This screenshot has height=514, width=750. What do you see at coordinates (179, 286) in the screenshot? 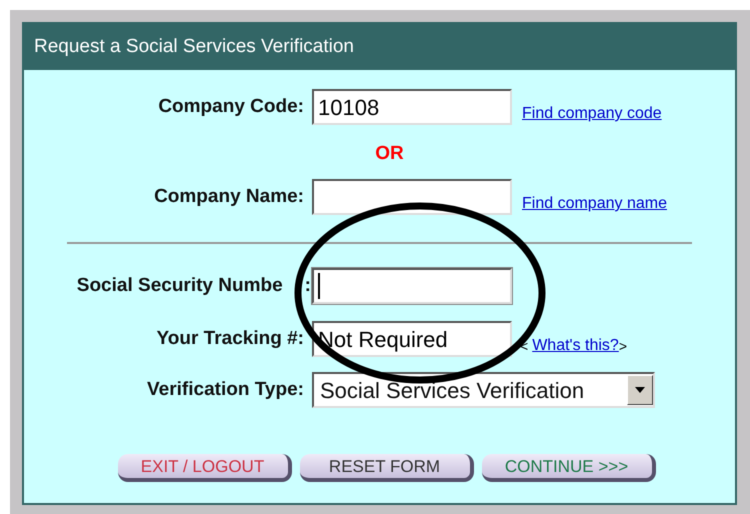
I see `ssn-label: Social Security Numbe` at bounding box center [179, 286].